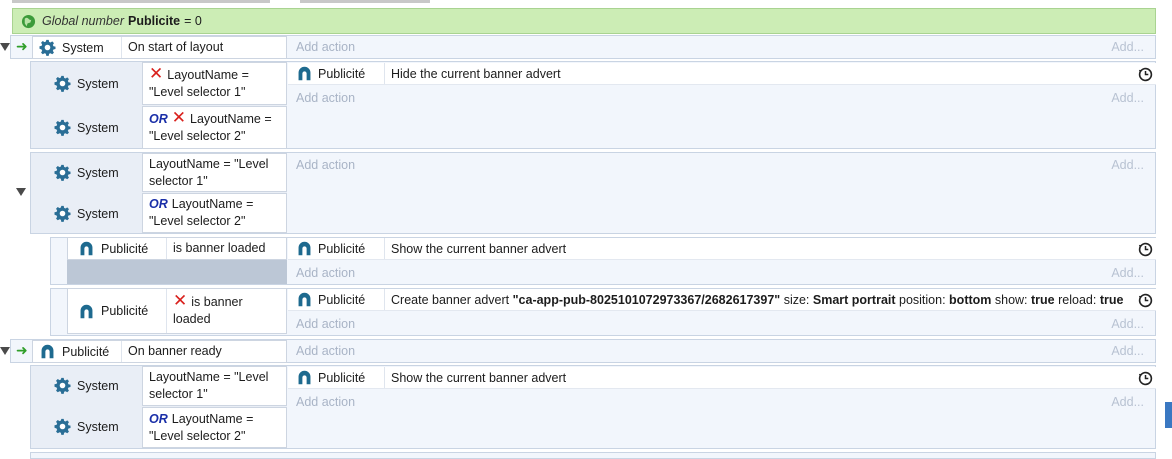 This screenshot has height=459, width=1172. What do you see at coordinates (177, 311) in the screenshot?
I see `condition-not-banner-loaded: Publicité ✕ is banner loaded` at bounding box center [177, 311].